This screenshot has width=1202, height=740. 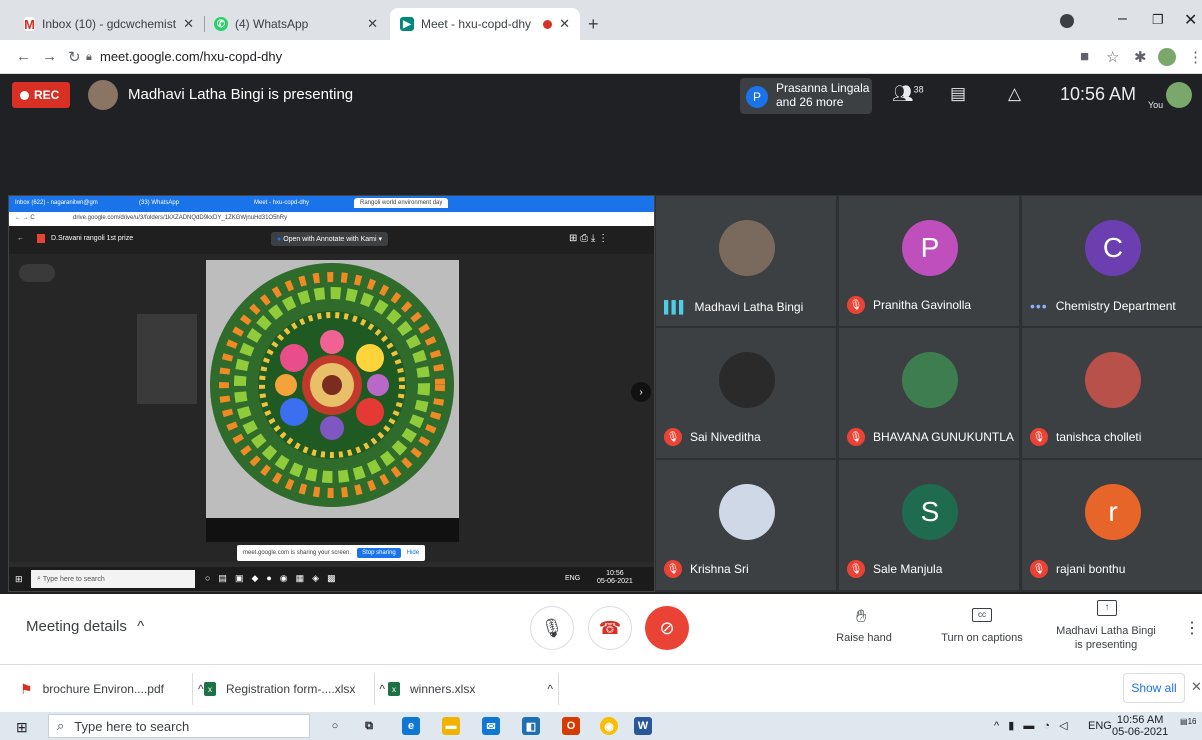 I want to click on reload-icon: ↻, so click(x=74, y=57).